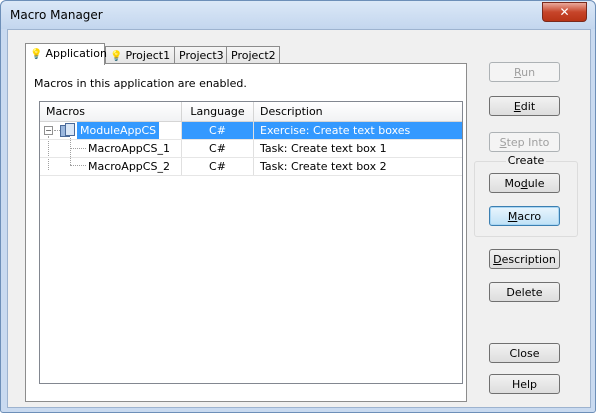  What do you see at coordinates (526, 160) in the screenshot?
I see `create-group-label: Create` at bounding box center [526, 160].